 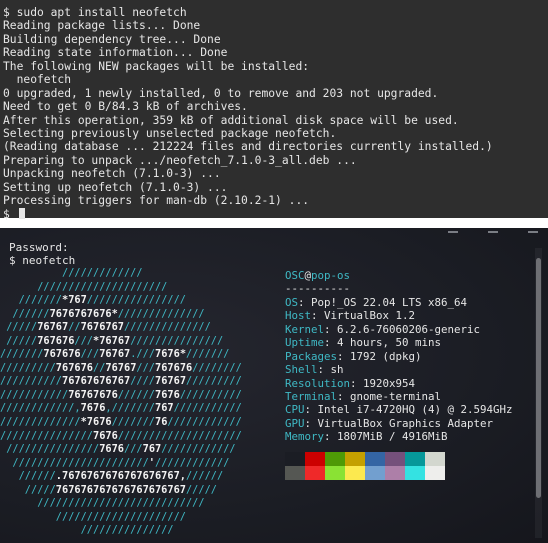 I want to click on info-row-cpu: CPU: Intel i7-4720HQ (4) @ 2.594GHz, so click(x=399, y=409).